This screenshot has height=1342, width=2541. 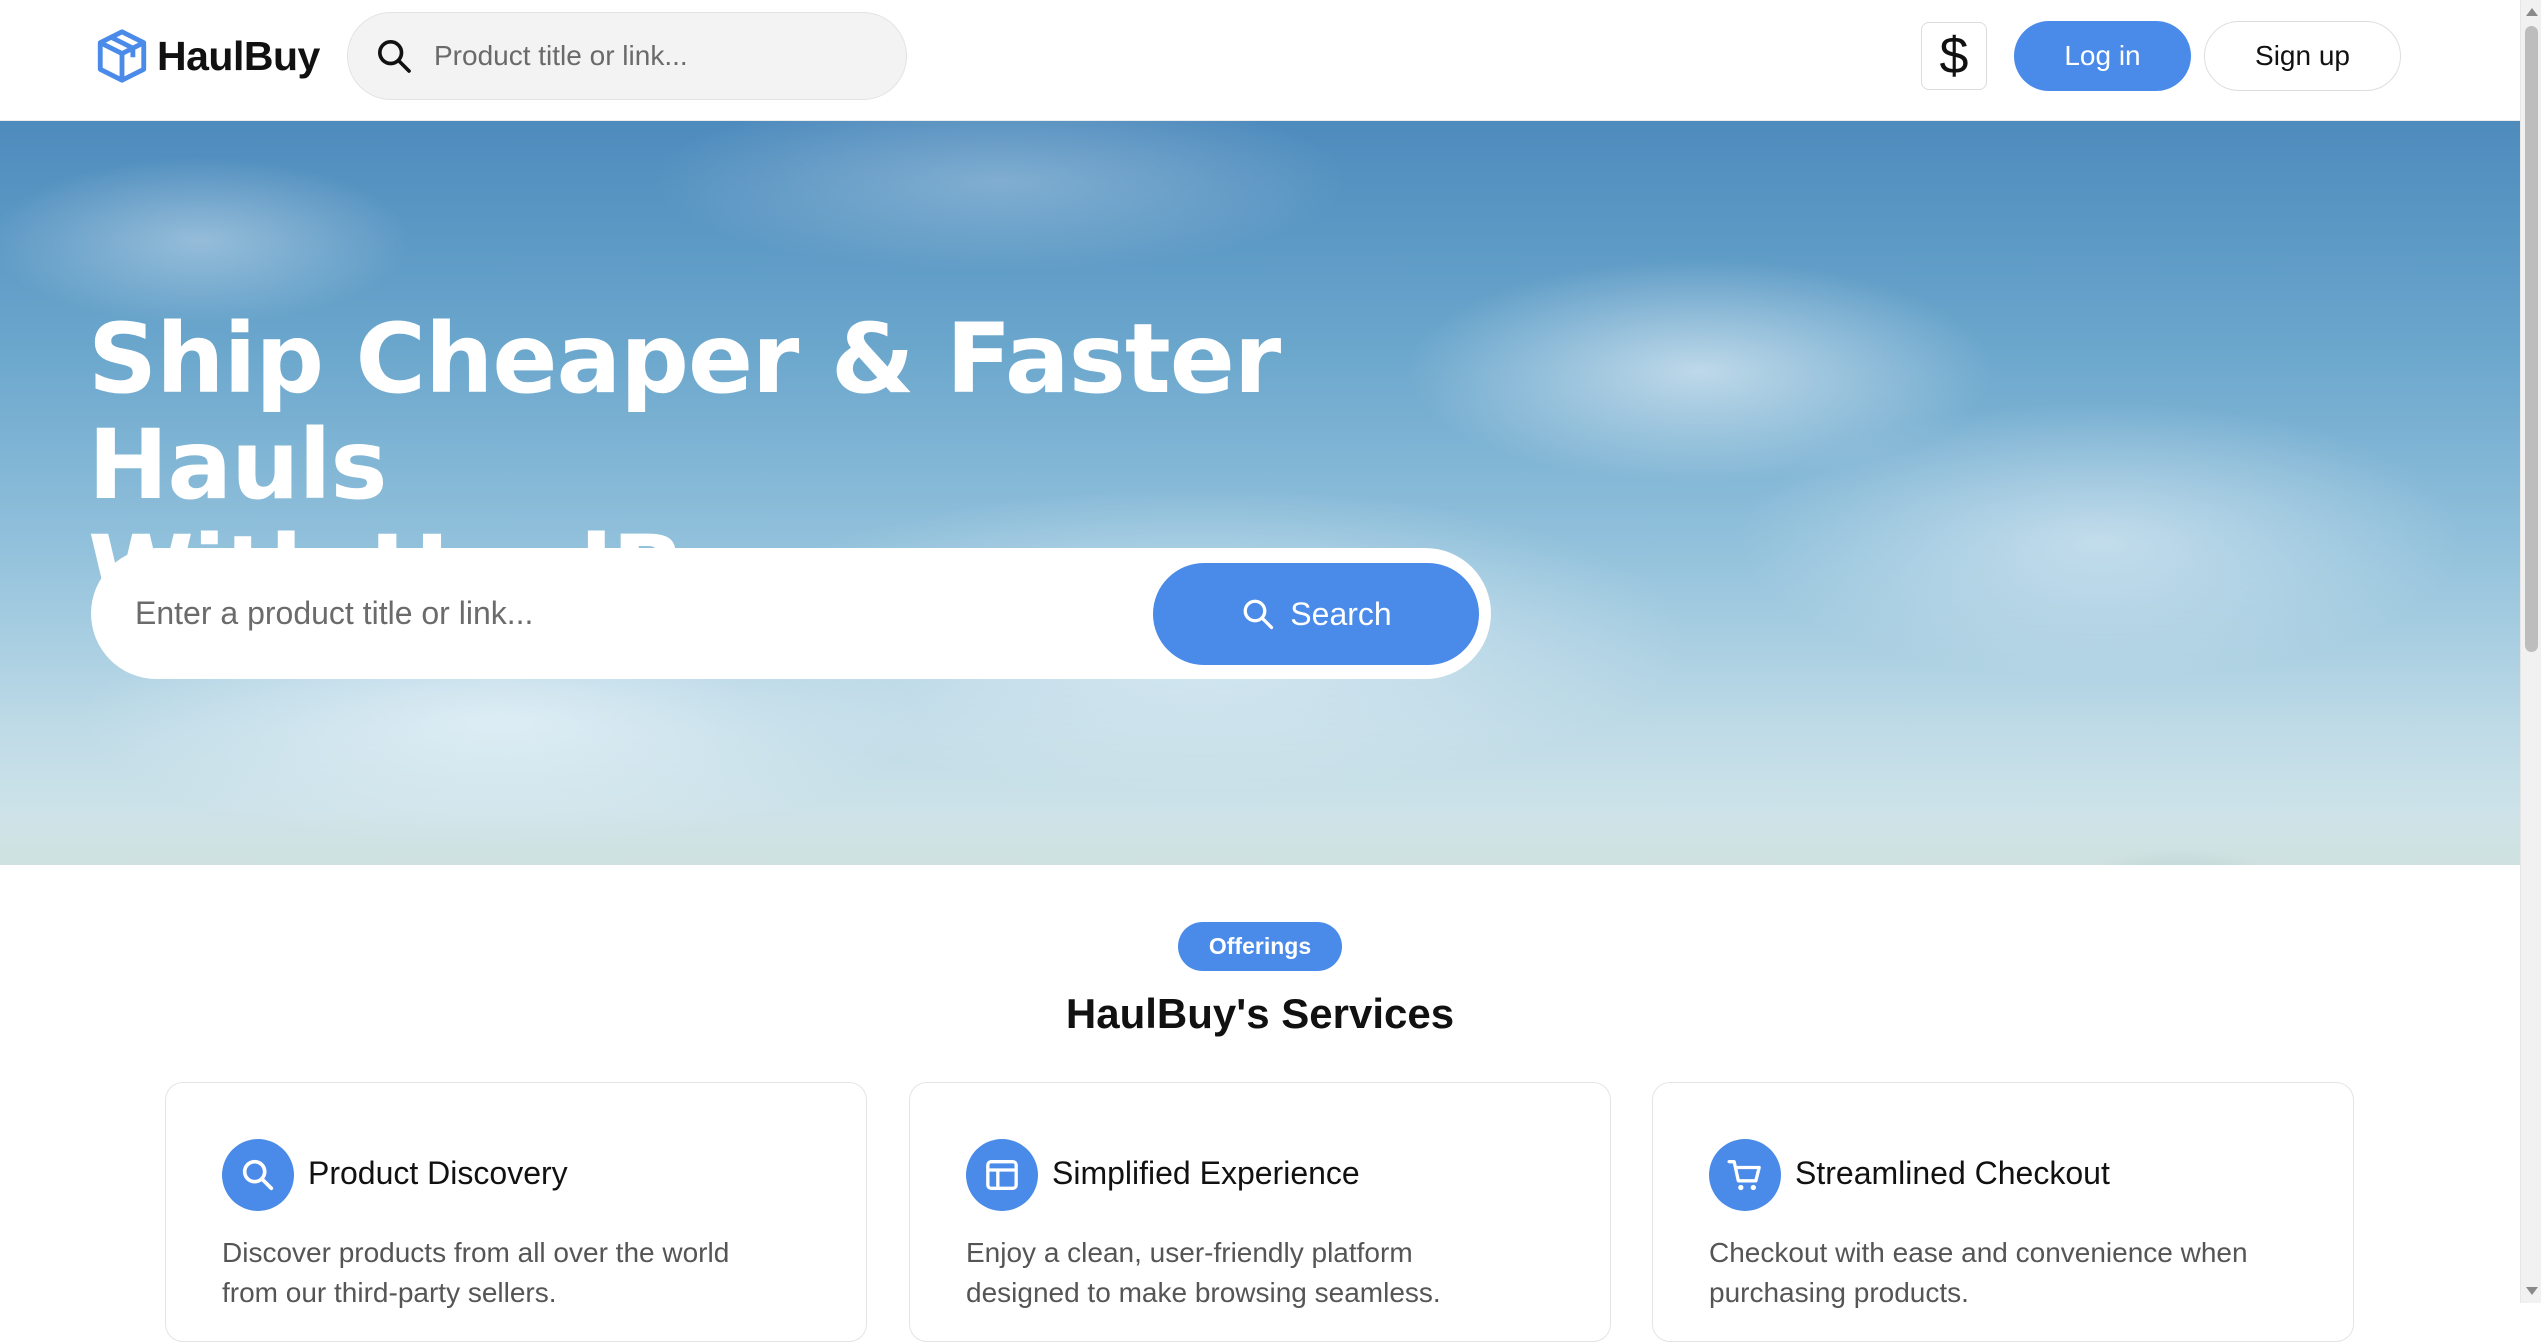 What do you see at coordinates (2302, 56) in the screenshot?
I see `signup-button: Sign up` at bounding box center [2302, 56].